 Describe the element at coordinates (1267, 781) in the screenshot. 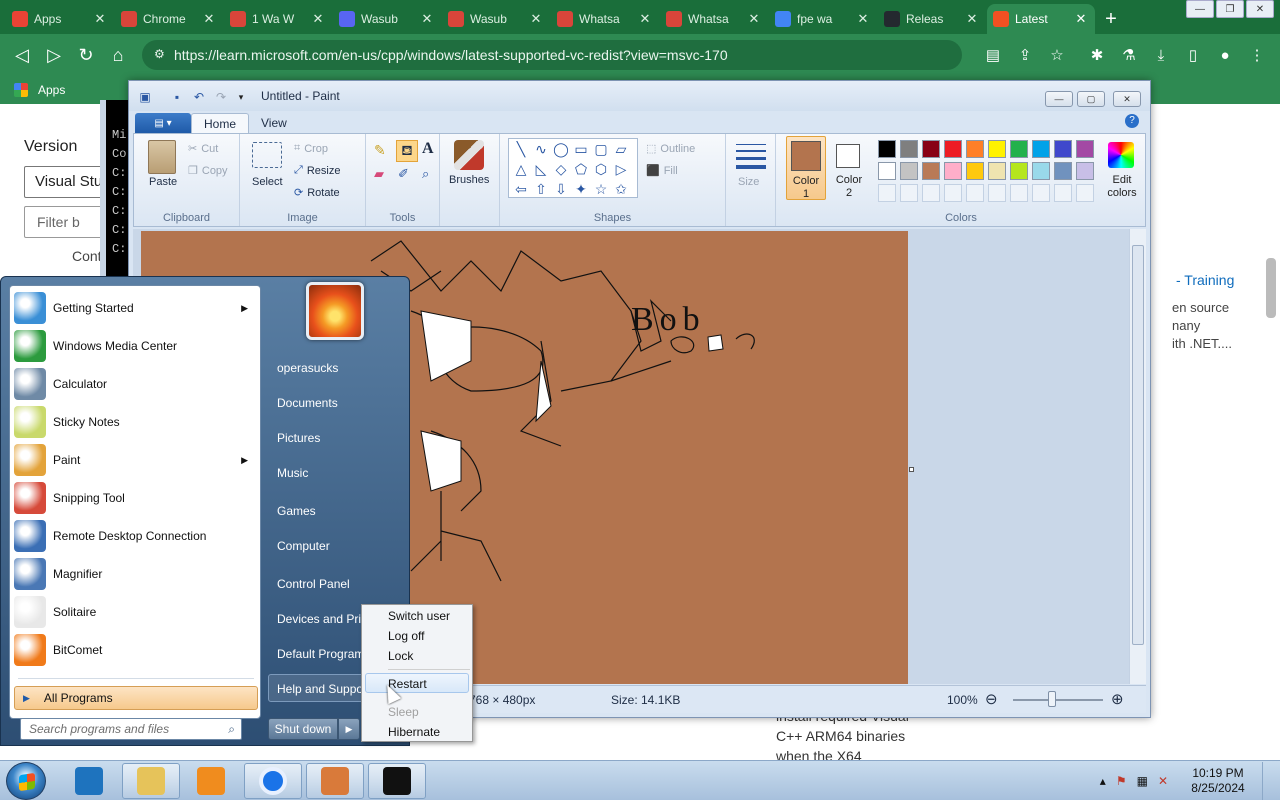

I see `show-desktop-button` at that location.